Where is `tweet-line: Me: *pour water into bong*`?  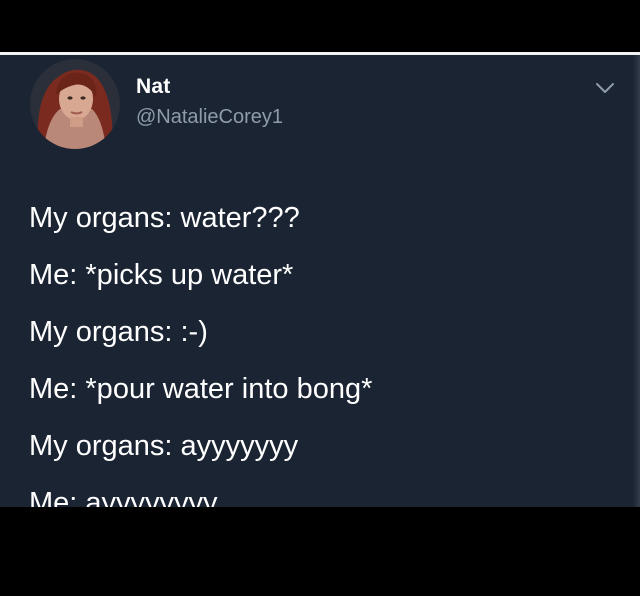
tweet-line: Me: *pour water into bong* is located at coordinates (201, 389).